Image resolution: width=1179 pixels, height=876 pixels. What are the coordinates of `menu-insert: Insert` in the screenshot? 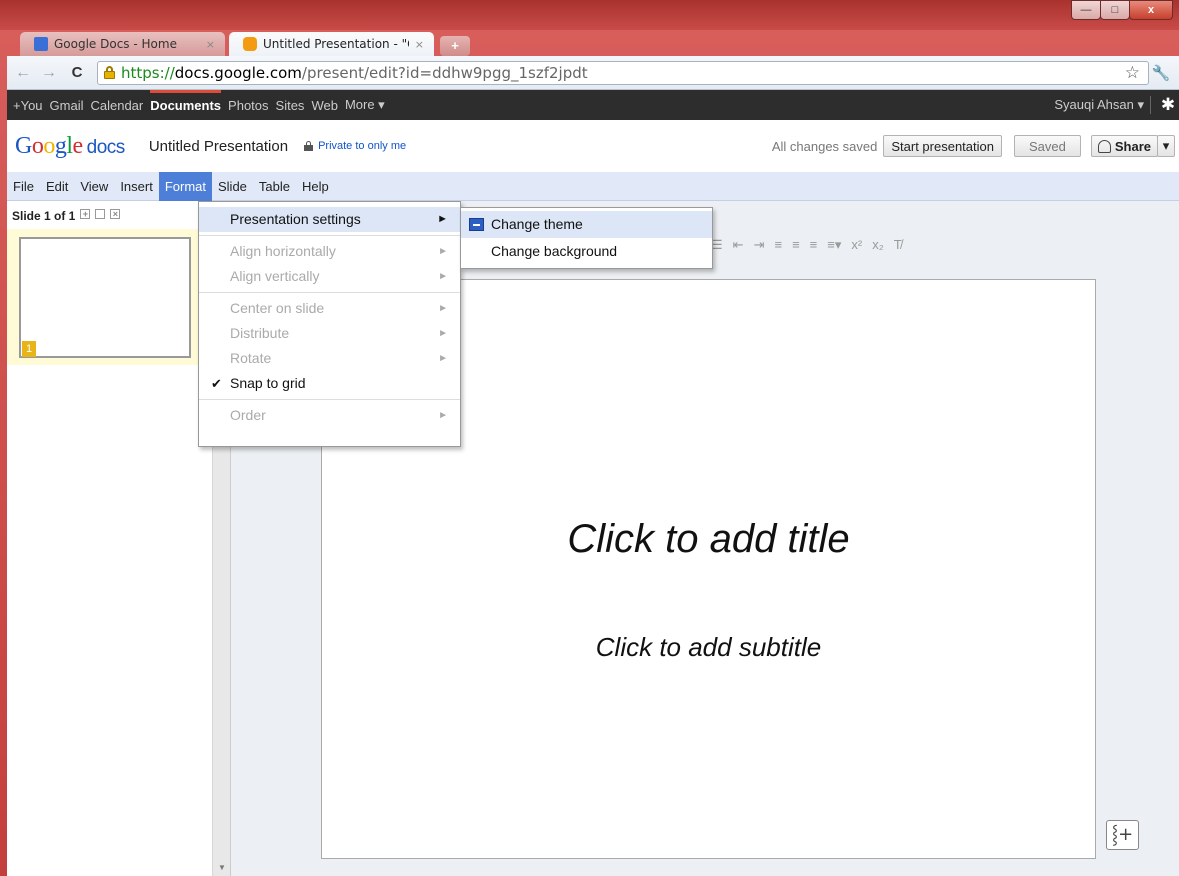 It's located at (136, 186).